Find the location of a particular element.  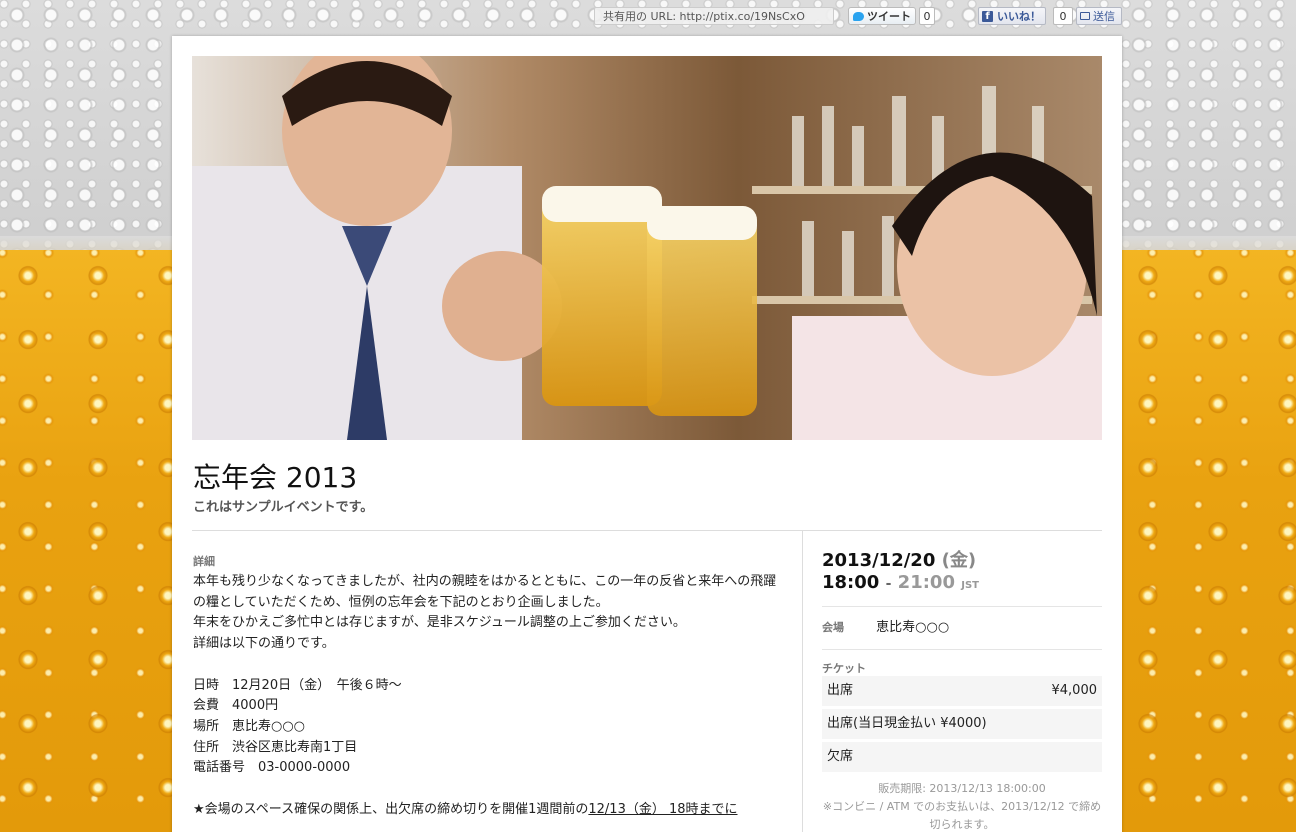

end-time: 21:00 is located at coordinates (926, 582).